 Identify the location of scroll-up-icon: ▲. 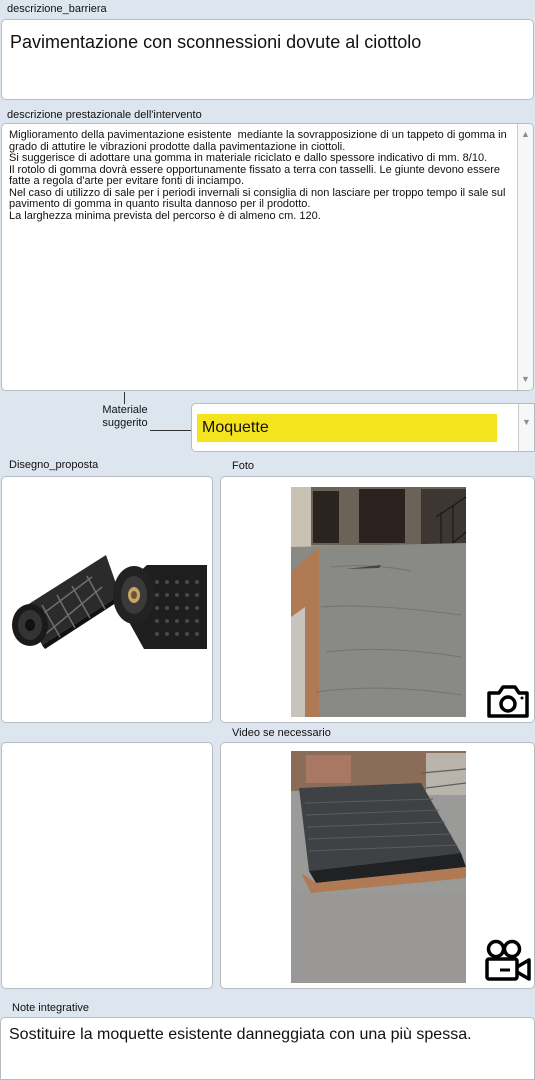
(525, 134).